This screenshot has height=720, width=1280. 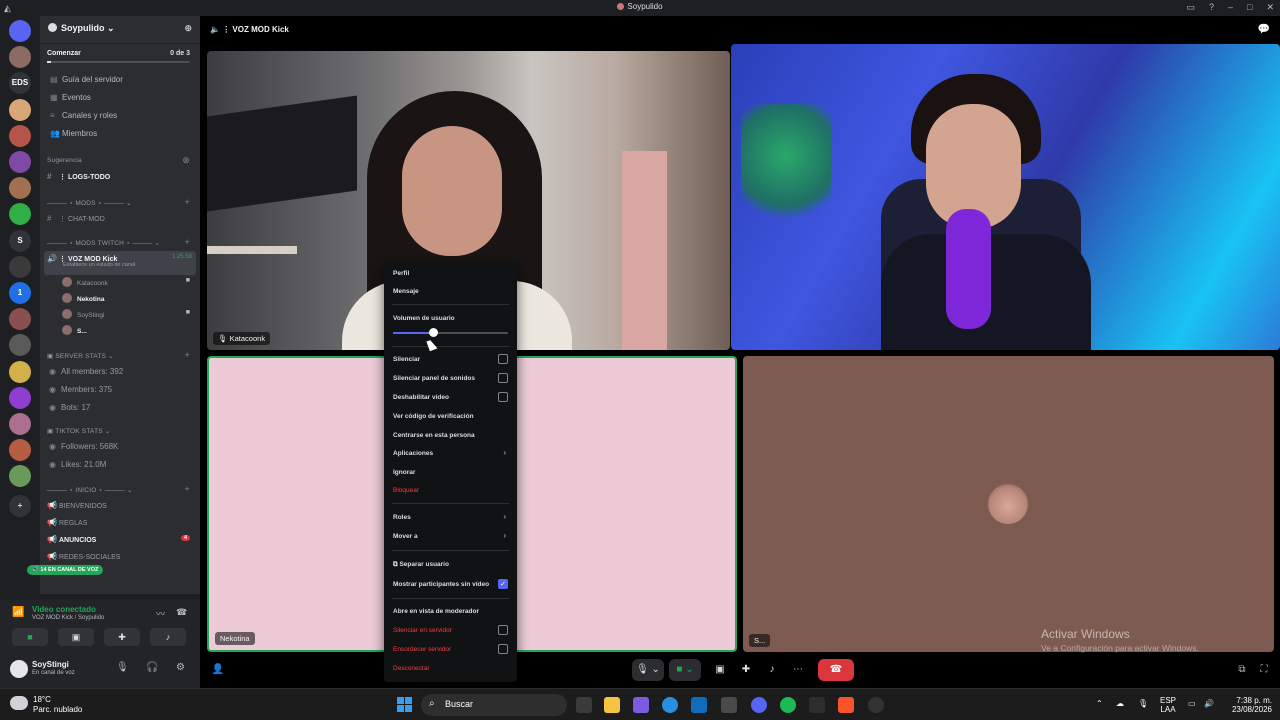 I want to click on fullscreen-icon: ⛶, so click(x=1264, y=670).